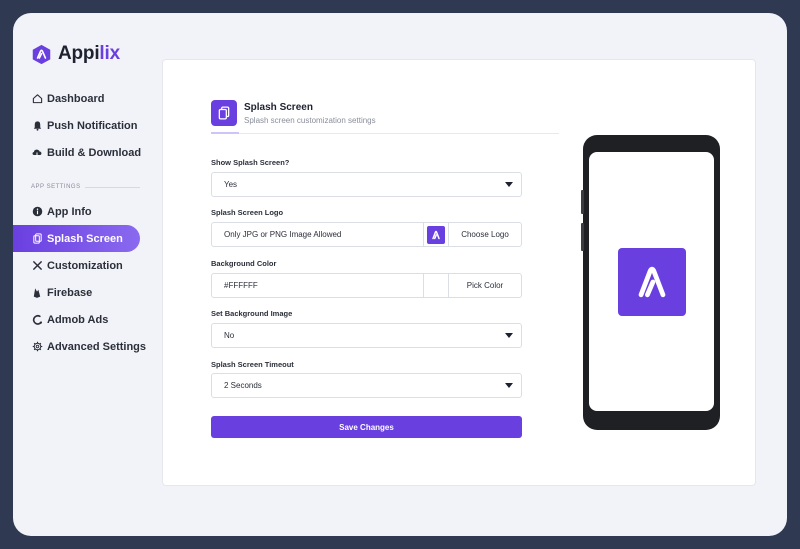 This screenshot has height=549, width=800. I want to click on cloud-download-icon, so click(37, 153).